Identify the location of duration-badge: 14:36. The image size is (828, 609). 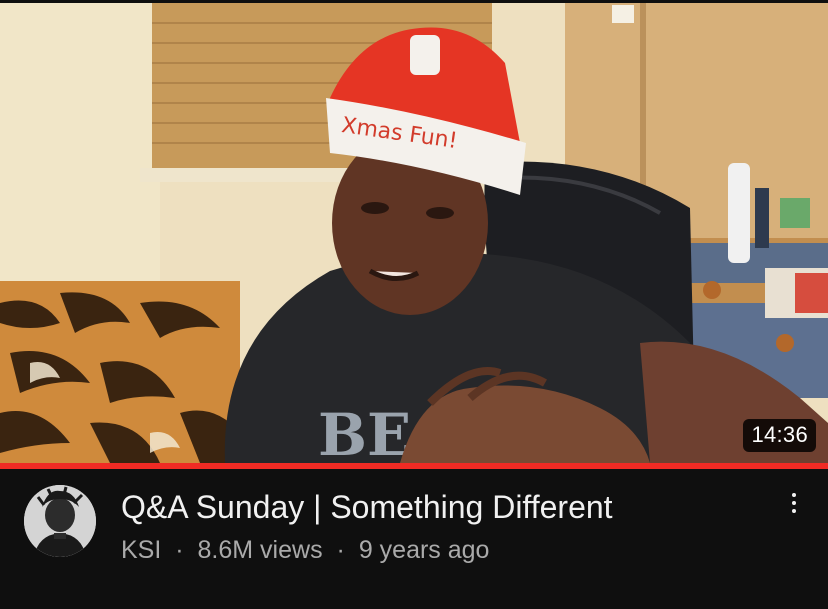
(779, 435).